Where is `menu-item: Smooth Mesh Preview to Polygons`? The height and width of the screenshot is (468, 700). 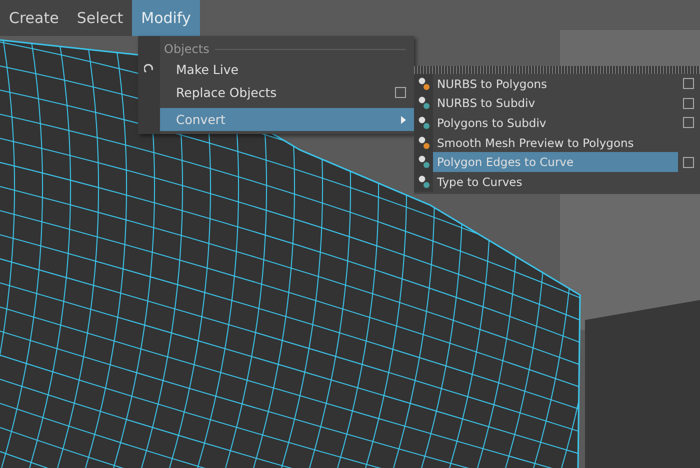
menu-item: Smooth Mesh Preview to Polygons is located at coordinates (557, 142).